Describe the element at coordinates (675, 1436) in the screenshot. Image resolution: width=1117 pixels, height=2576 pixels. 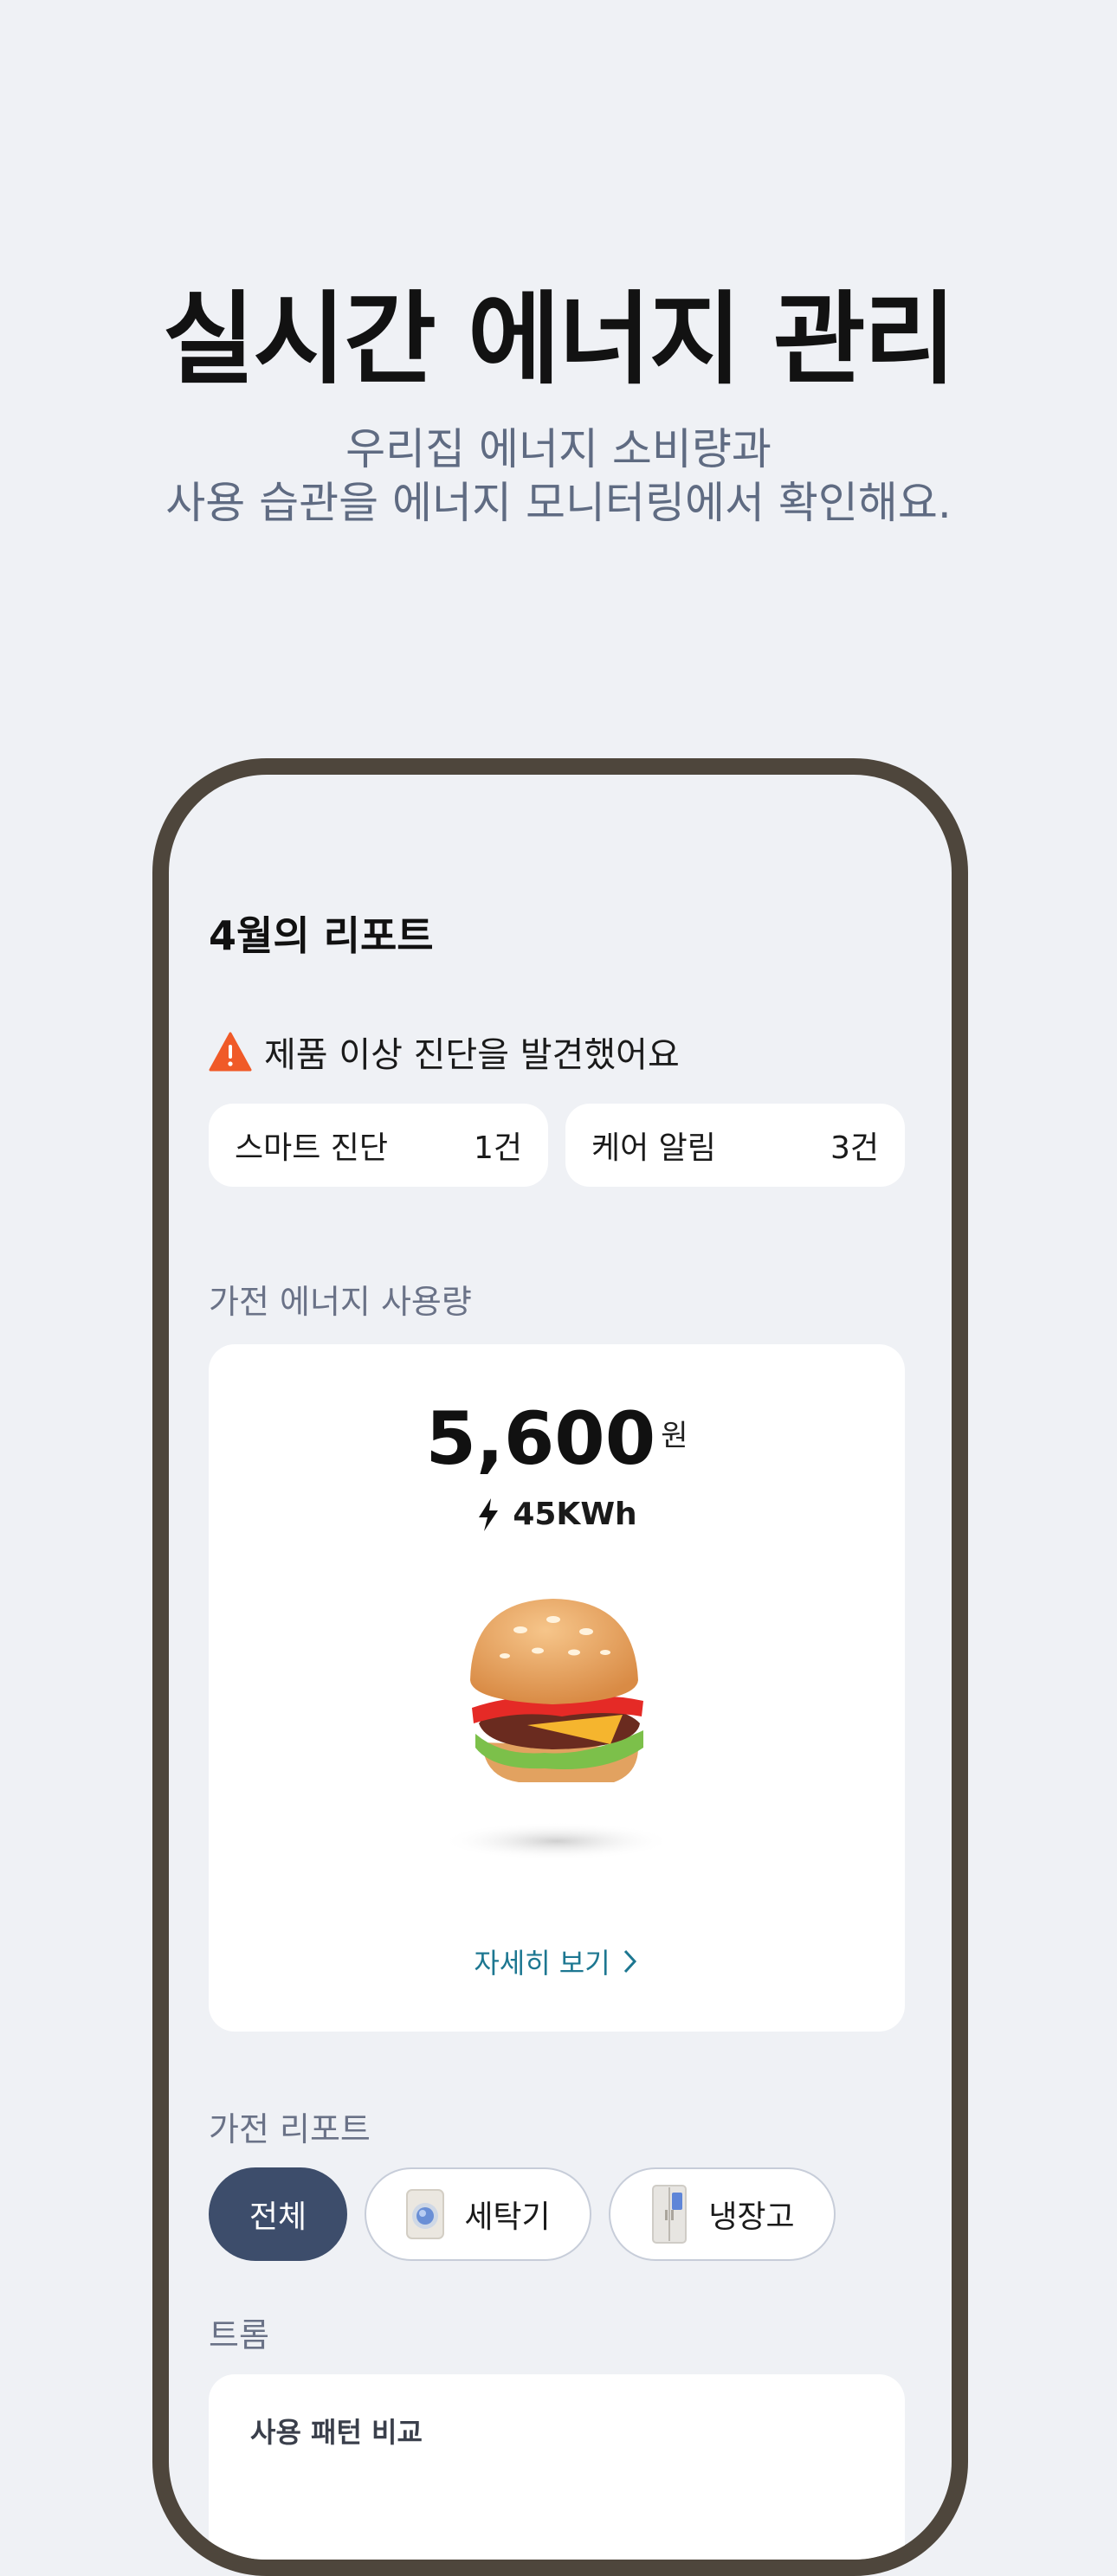
I see `currency-unit: 원` at that location.